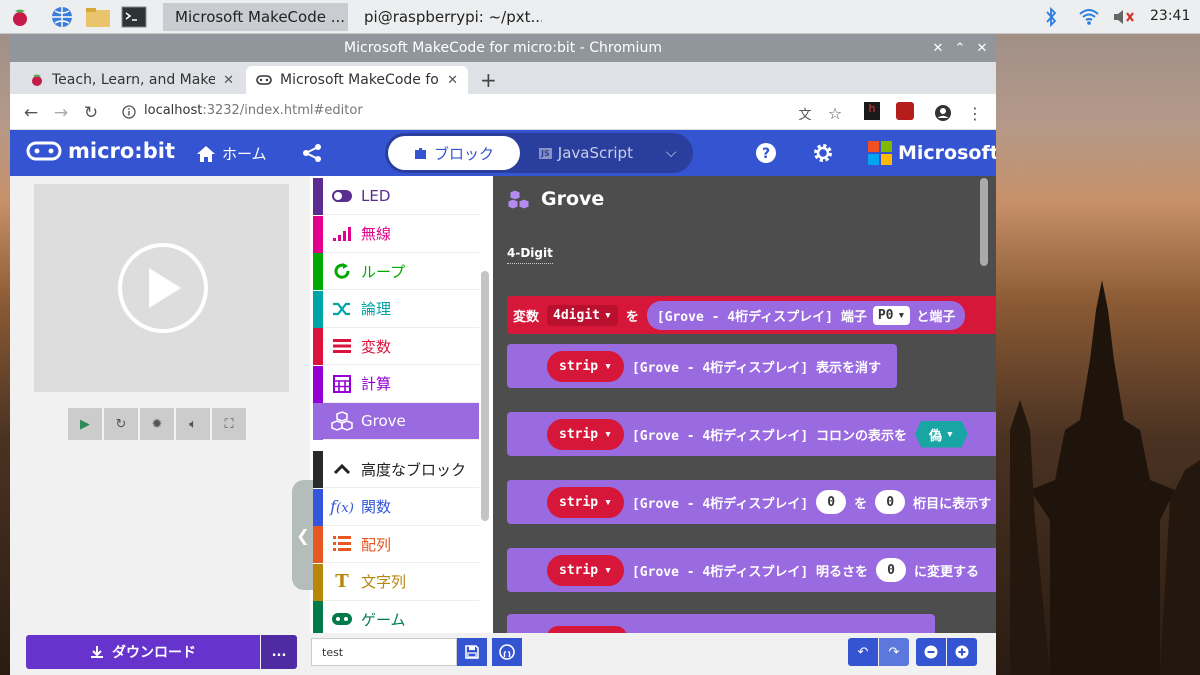 The width and height of the screenshot is (1200, 675). Describe the element at coordinates (608, 570) in the screenshot. I see `caret-down-icon: ▾` at that location.